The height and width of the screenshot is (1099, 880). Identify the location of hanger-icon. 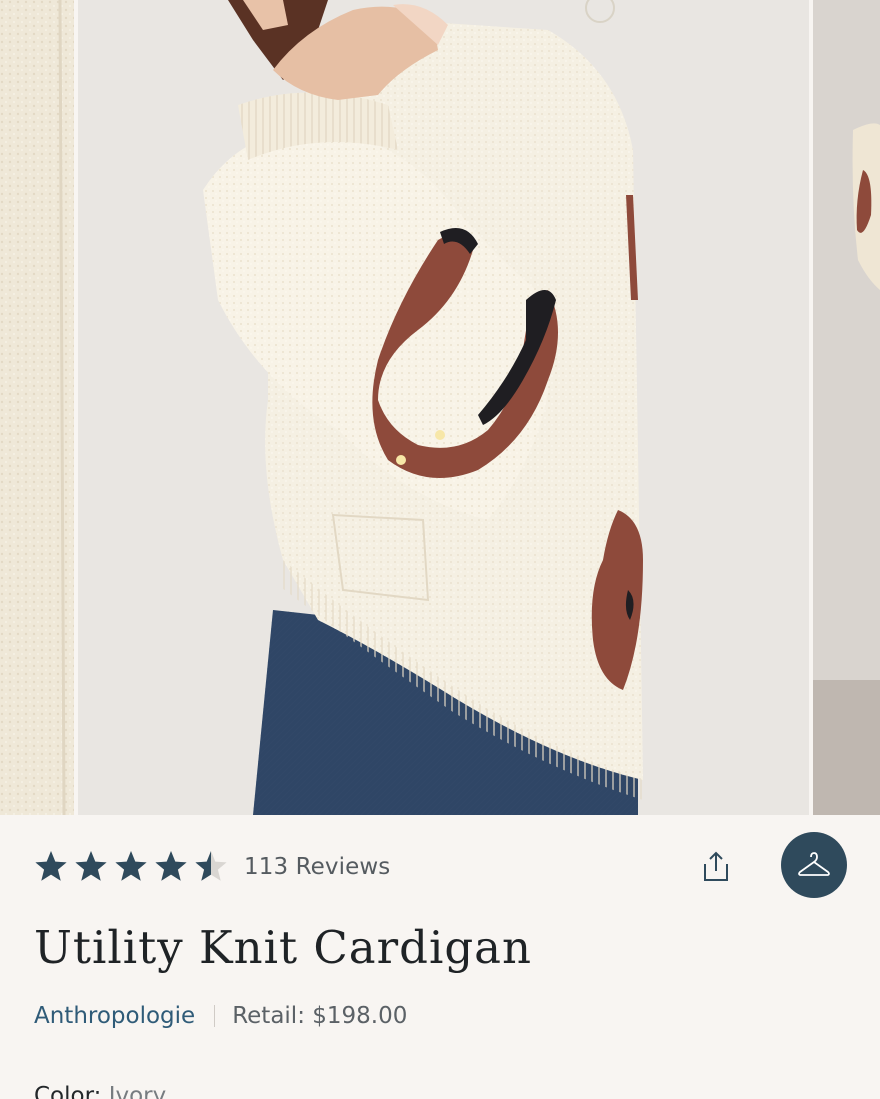
(814, 864).